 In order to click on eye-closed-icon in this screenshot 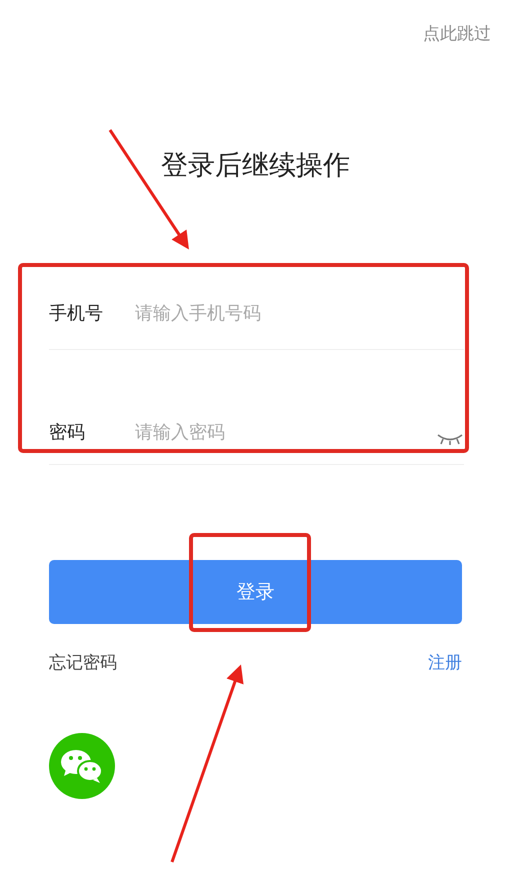, I will do `click(450, 439)`.